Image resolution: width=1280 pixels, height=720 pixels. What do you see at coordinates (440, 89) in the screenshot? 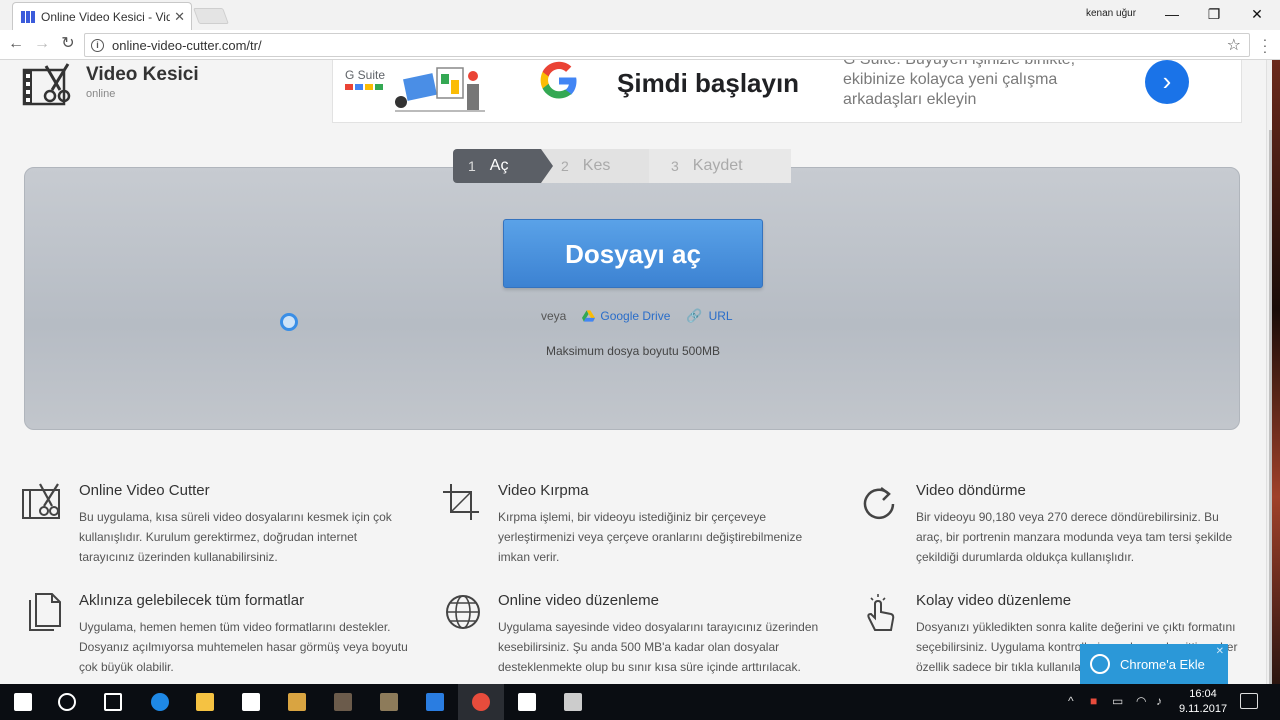
I see `ad-illustration-icon` at bounding box center [440, 89].